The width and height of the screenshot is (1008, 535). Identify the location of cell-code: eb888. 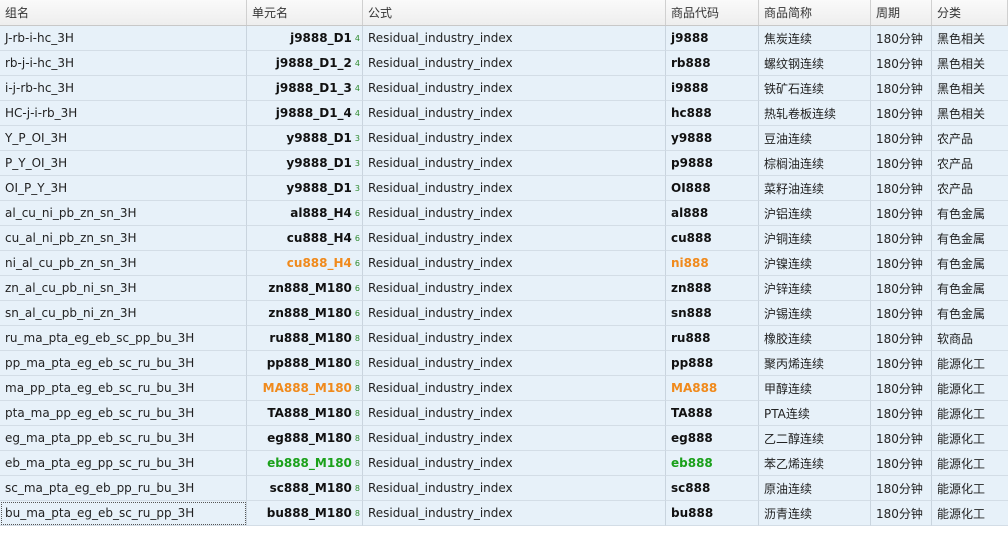
(712, 463).